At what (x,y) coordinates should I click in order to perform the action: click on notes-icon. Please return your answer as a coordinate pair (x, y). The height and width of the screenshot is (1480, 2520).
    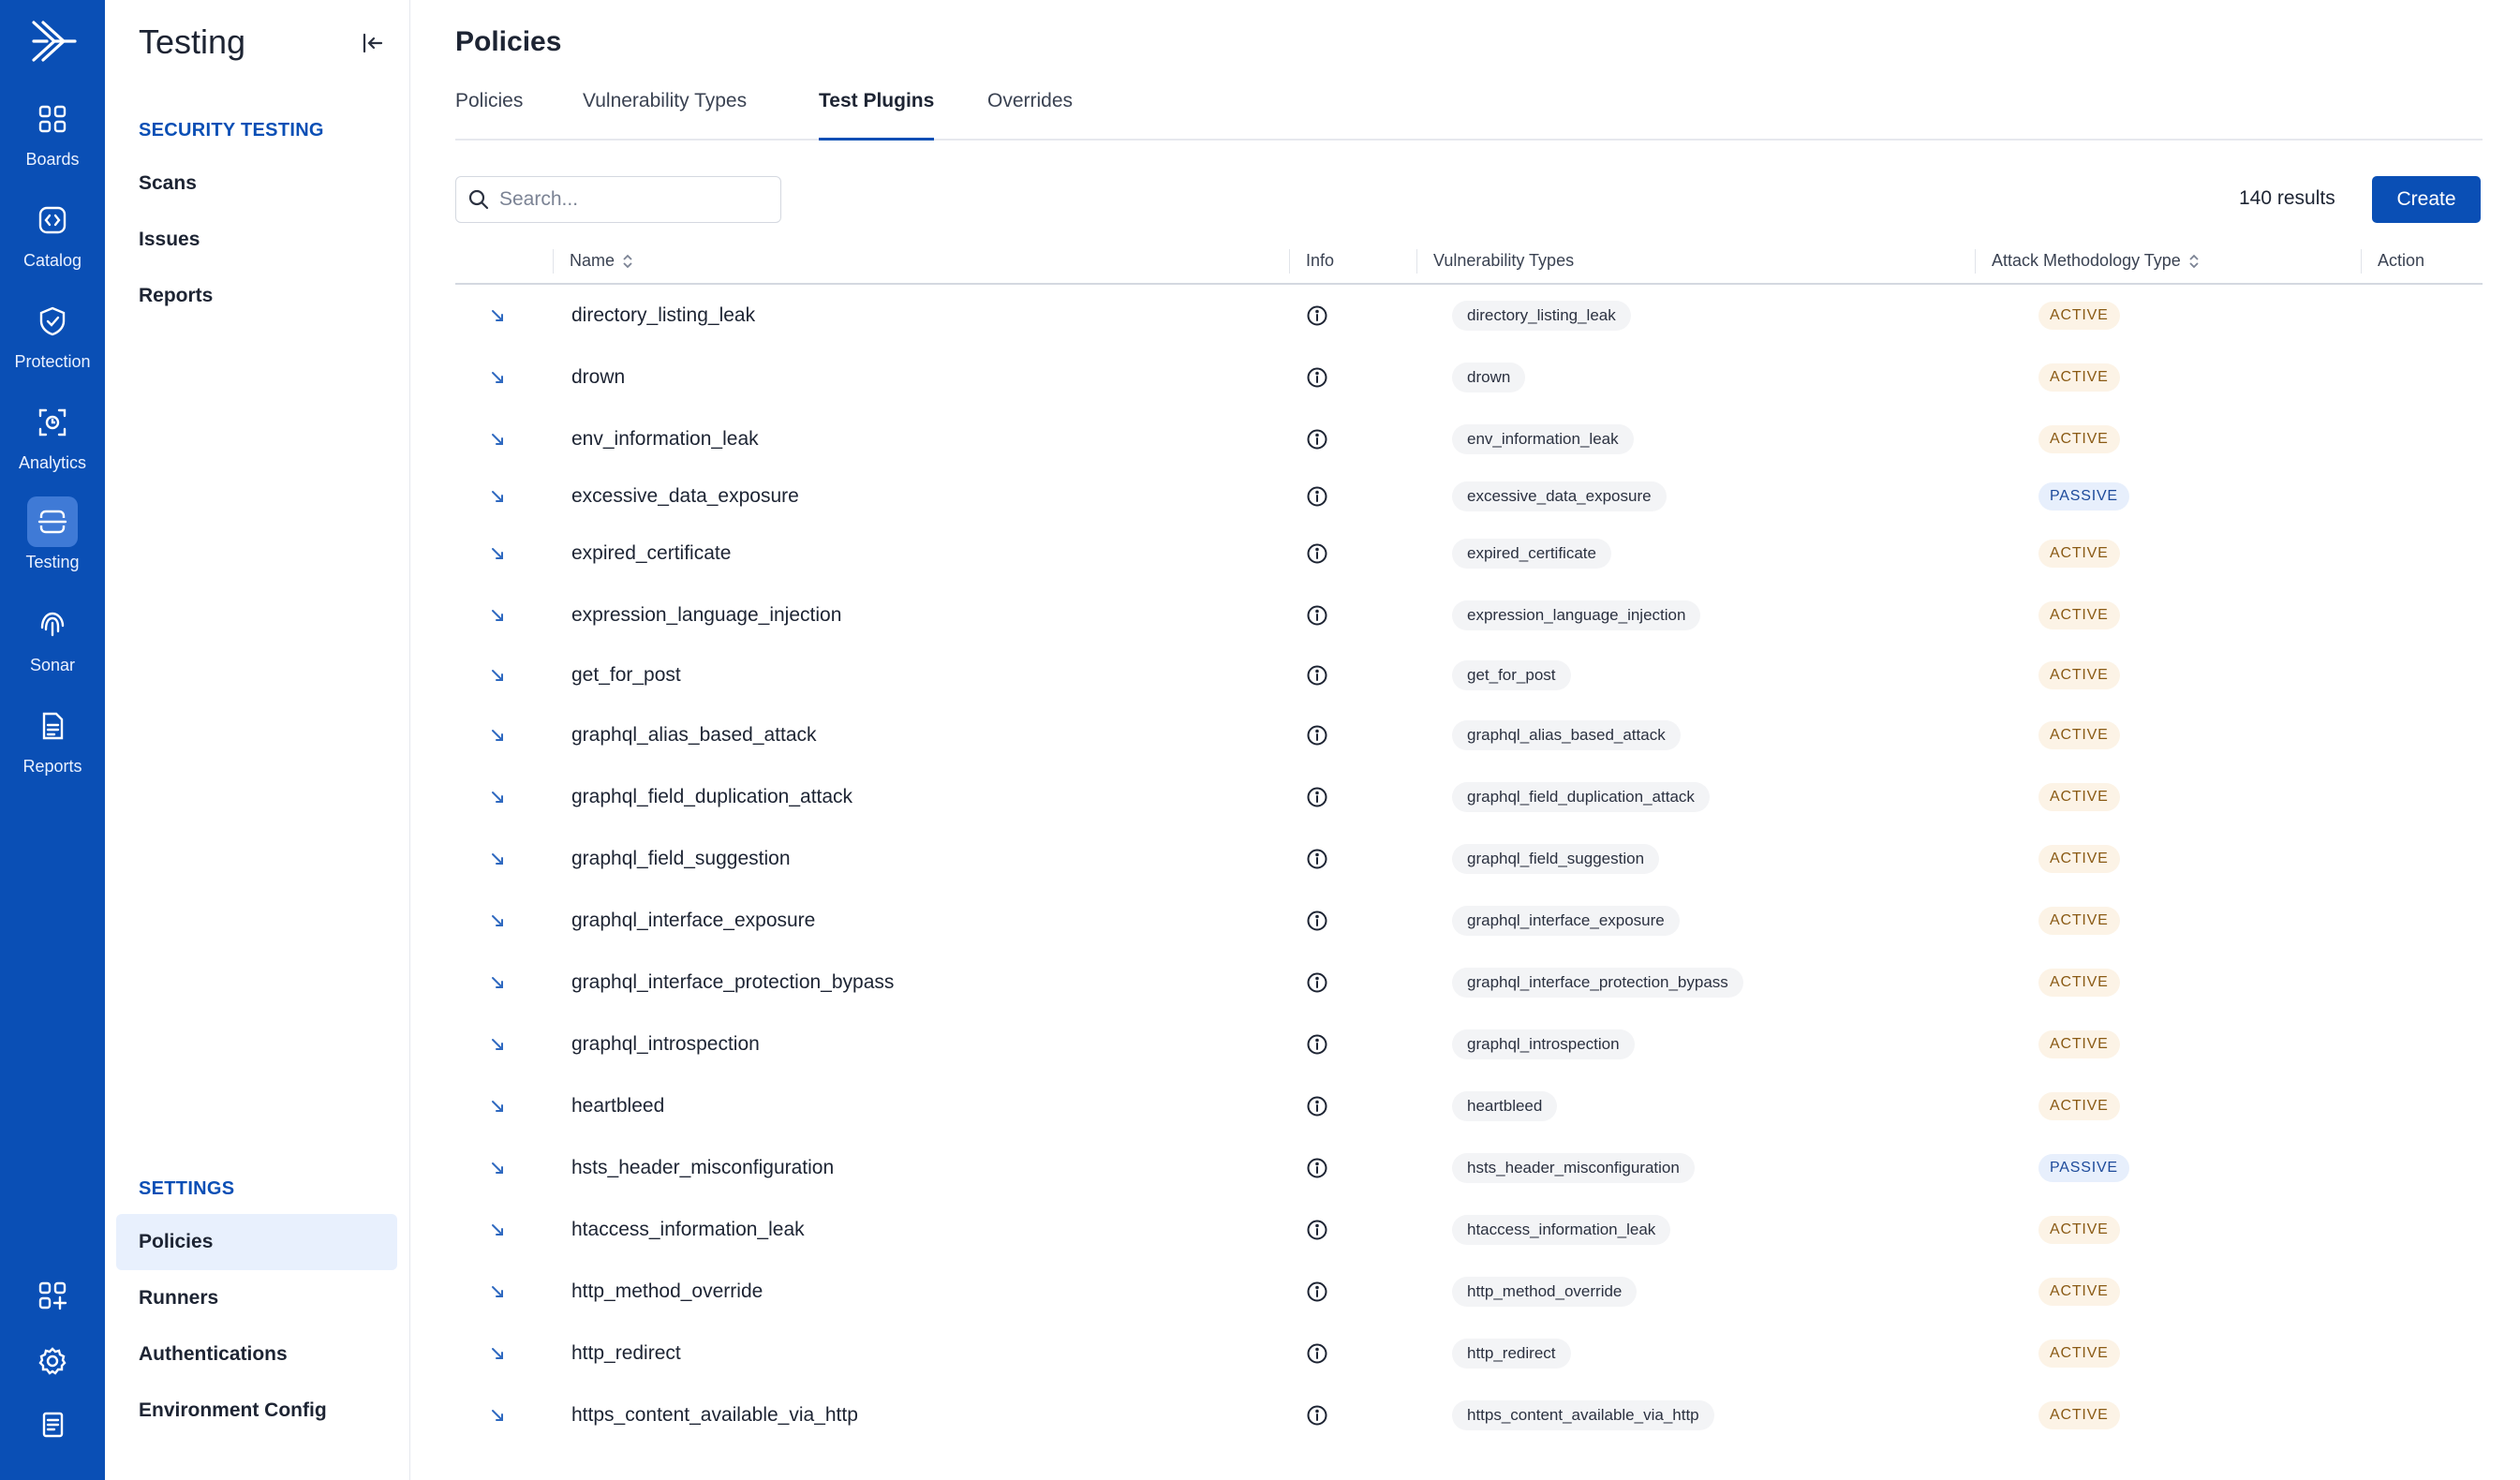
    Looking at the image, I should click on (52, 1424).